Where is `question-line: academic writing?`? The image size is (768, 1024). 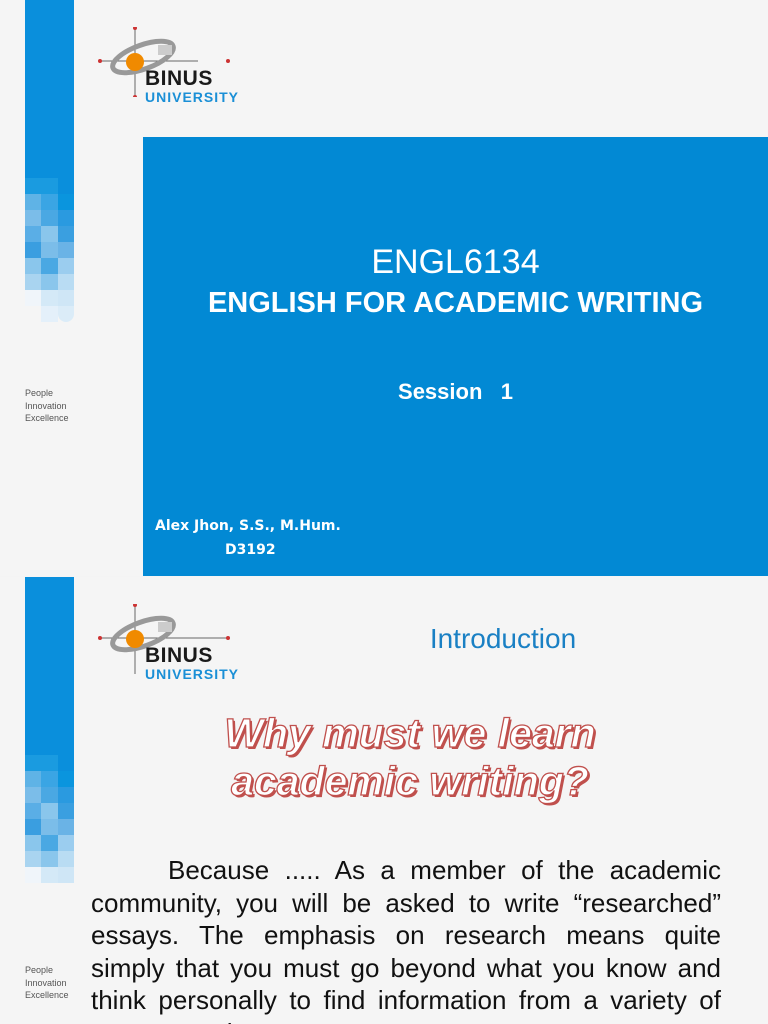 question-line: academic writing? is located at coordinates (409, 780).